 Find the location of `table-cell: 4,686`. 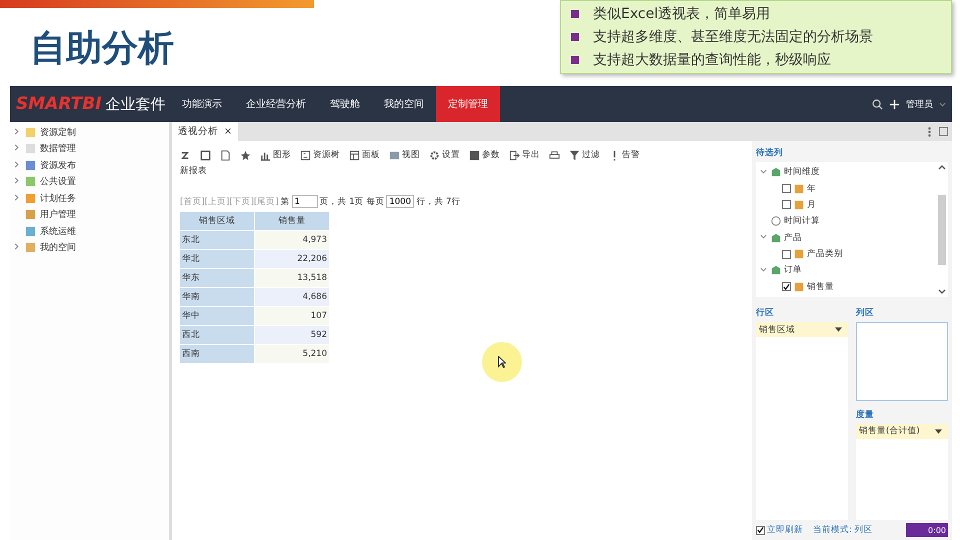

table-cell: 4,686 is located at coordinates (292, 297).